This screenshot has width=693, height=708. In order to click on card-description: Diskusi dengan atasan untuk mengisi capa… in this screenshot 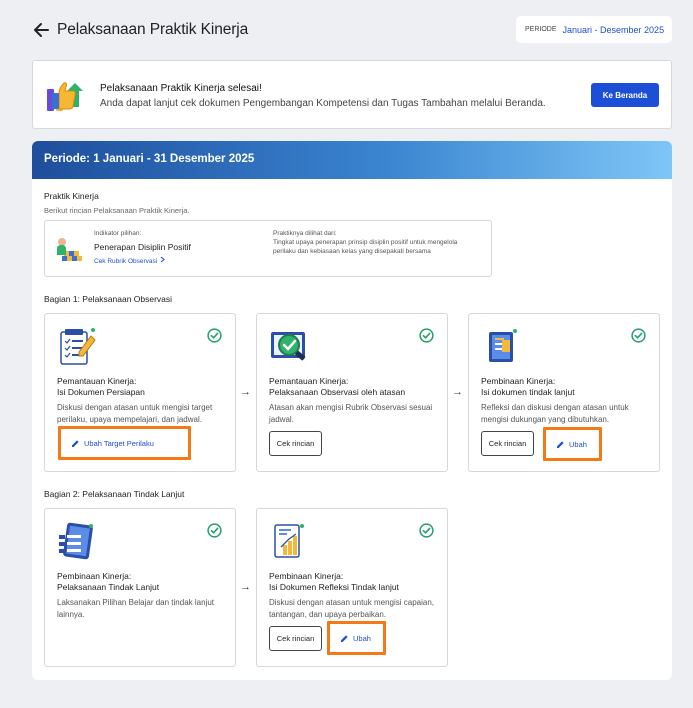, I will do `click(351, 608)`.